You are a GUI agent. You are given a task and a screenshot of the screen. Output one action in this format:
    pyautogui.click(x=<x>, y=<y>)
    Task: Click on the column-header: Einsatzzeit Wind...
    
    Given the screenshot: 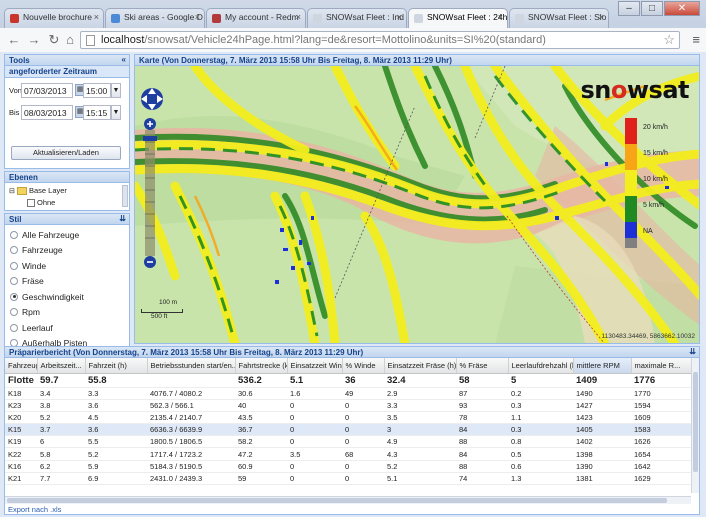 What is the action you would take?
    pyautogui.click(x=315, y=366)
    